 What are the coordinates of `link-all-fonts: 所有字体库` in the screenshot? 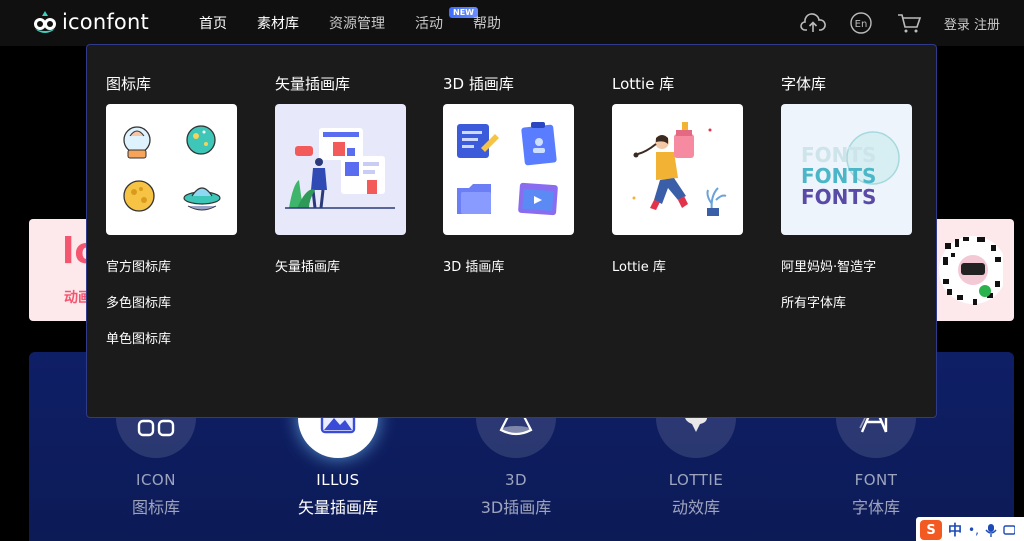 It's located at (828, 310).